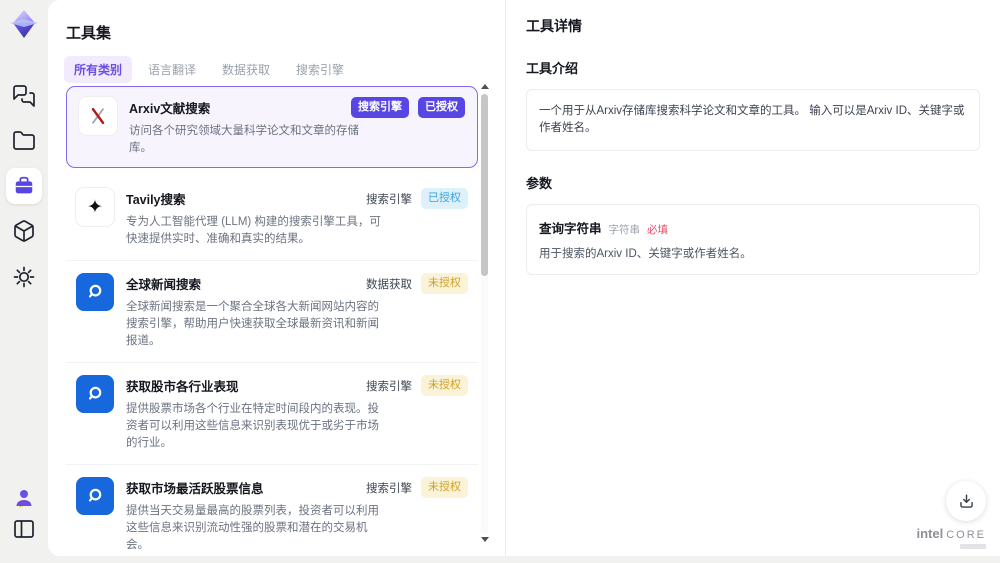 The height and width of the screenshot is (563, 1000). What do you see at coordinates (24, 96) in the screenshot?
I see `chat-icon` at bounding box center [24, 96].